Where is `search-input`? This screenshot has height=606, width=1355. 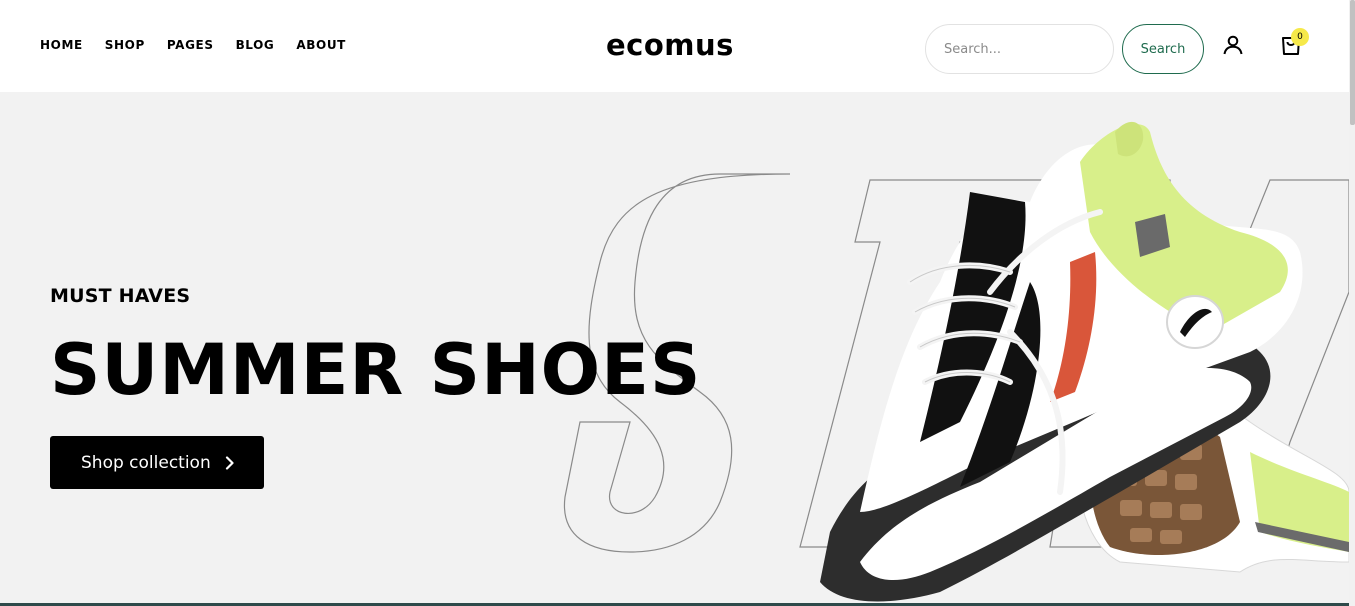 search-input is located at coordinates (1019, 49).